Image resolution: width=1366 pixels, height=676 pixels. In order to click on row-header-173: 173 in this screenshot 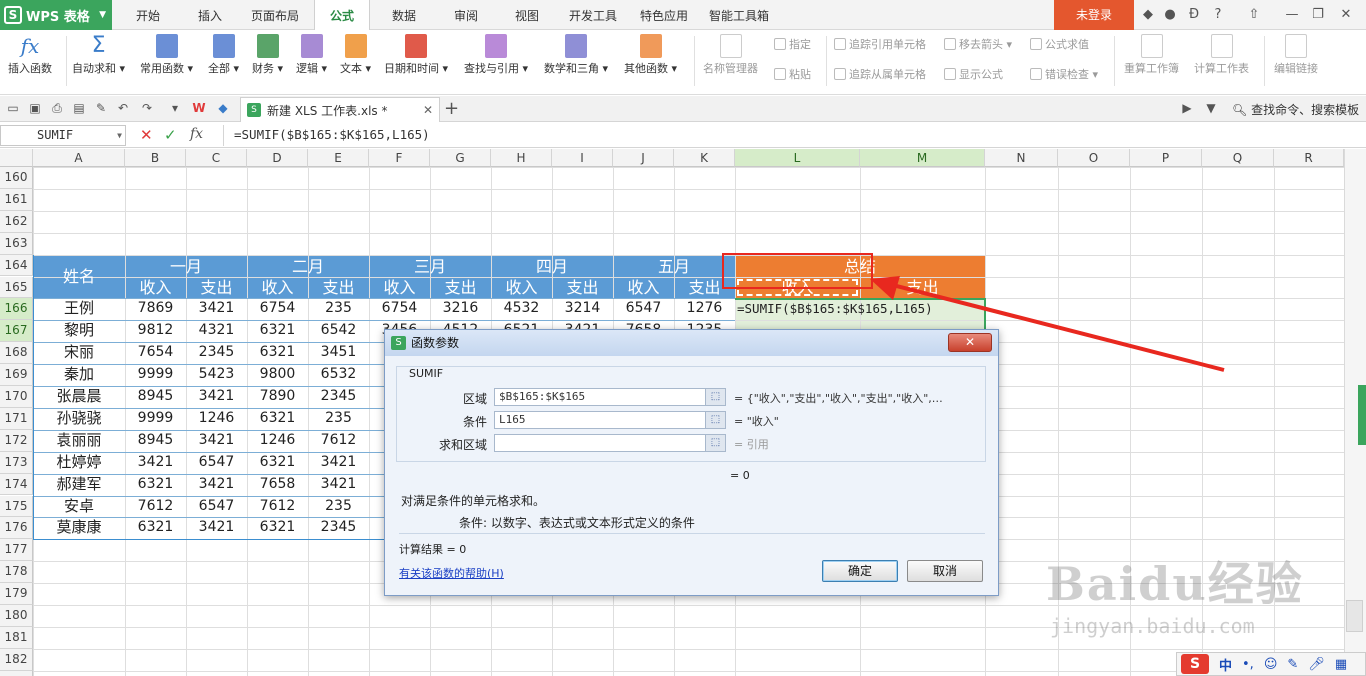, I will do `click(16, 462)`.